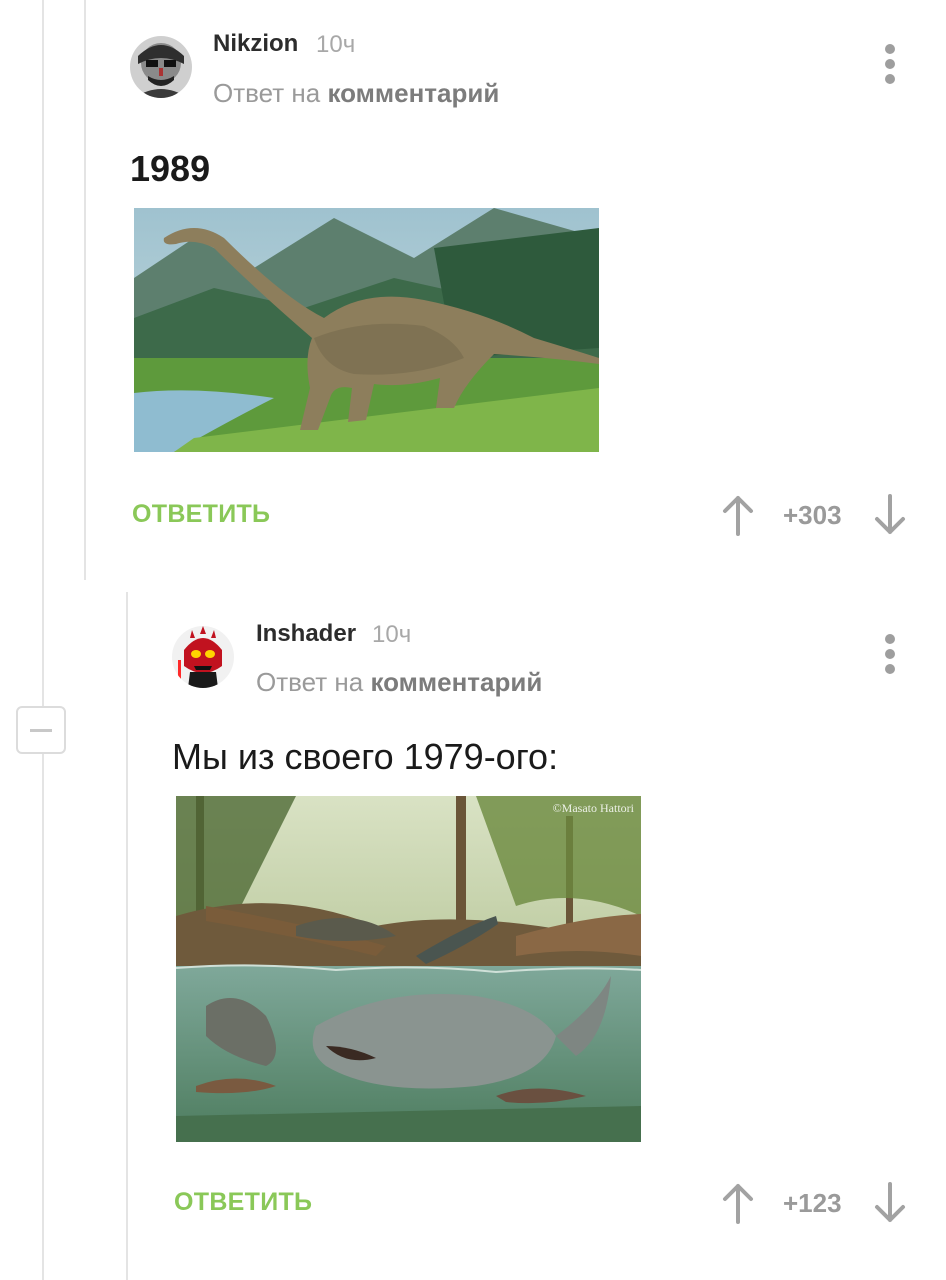  I want to click on vote-score: +303, so click(812, 515).